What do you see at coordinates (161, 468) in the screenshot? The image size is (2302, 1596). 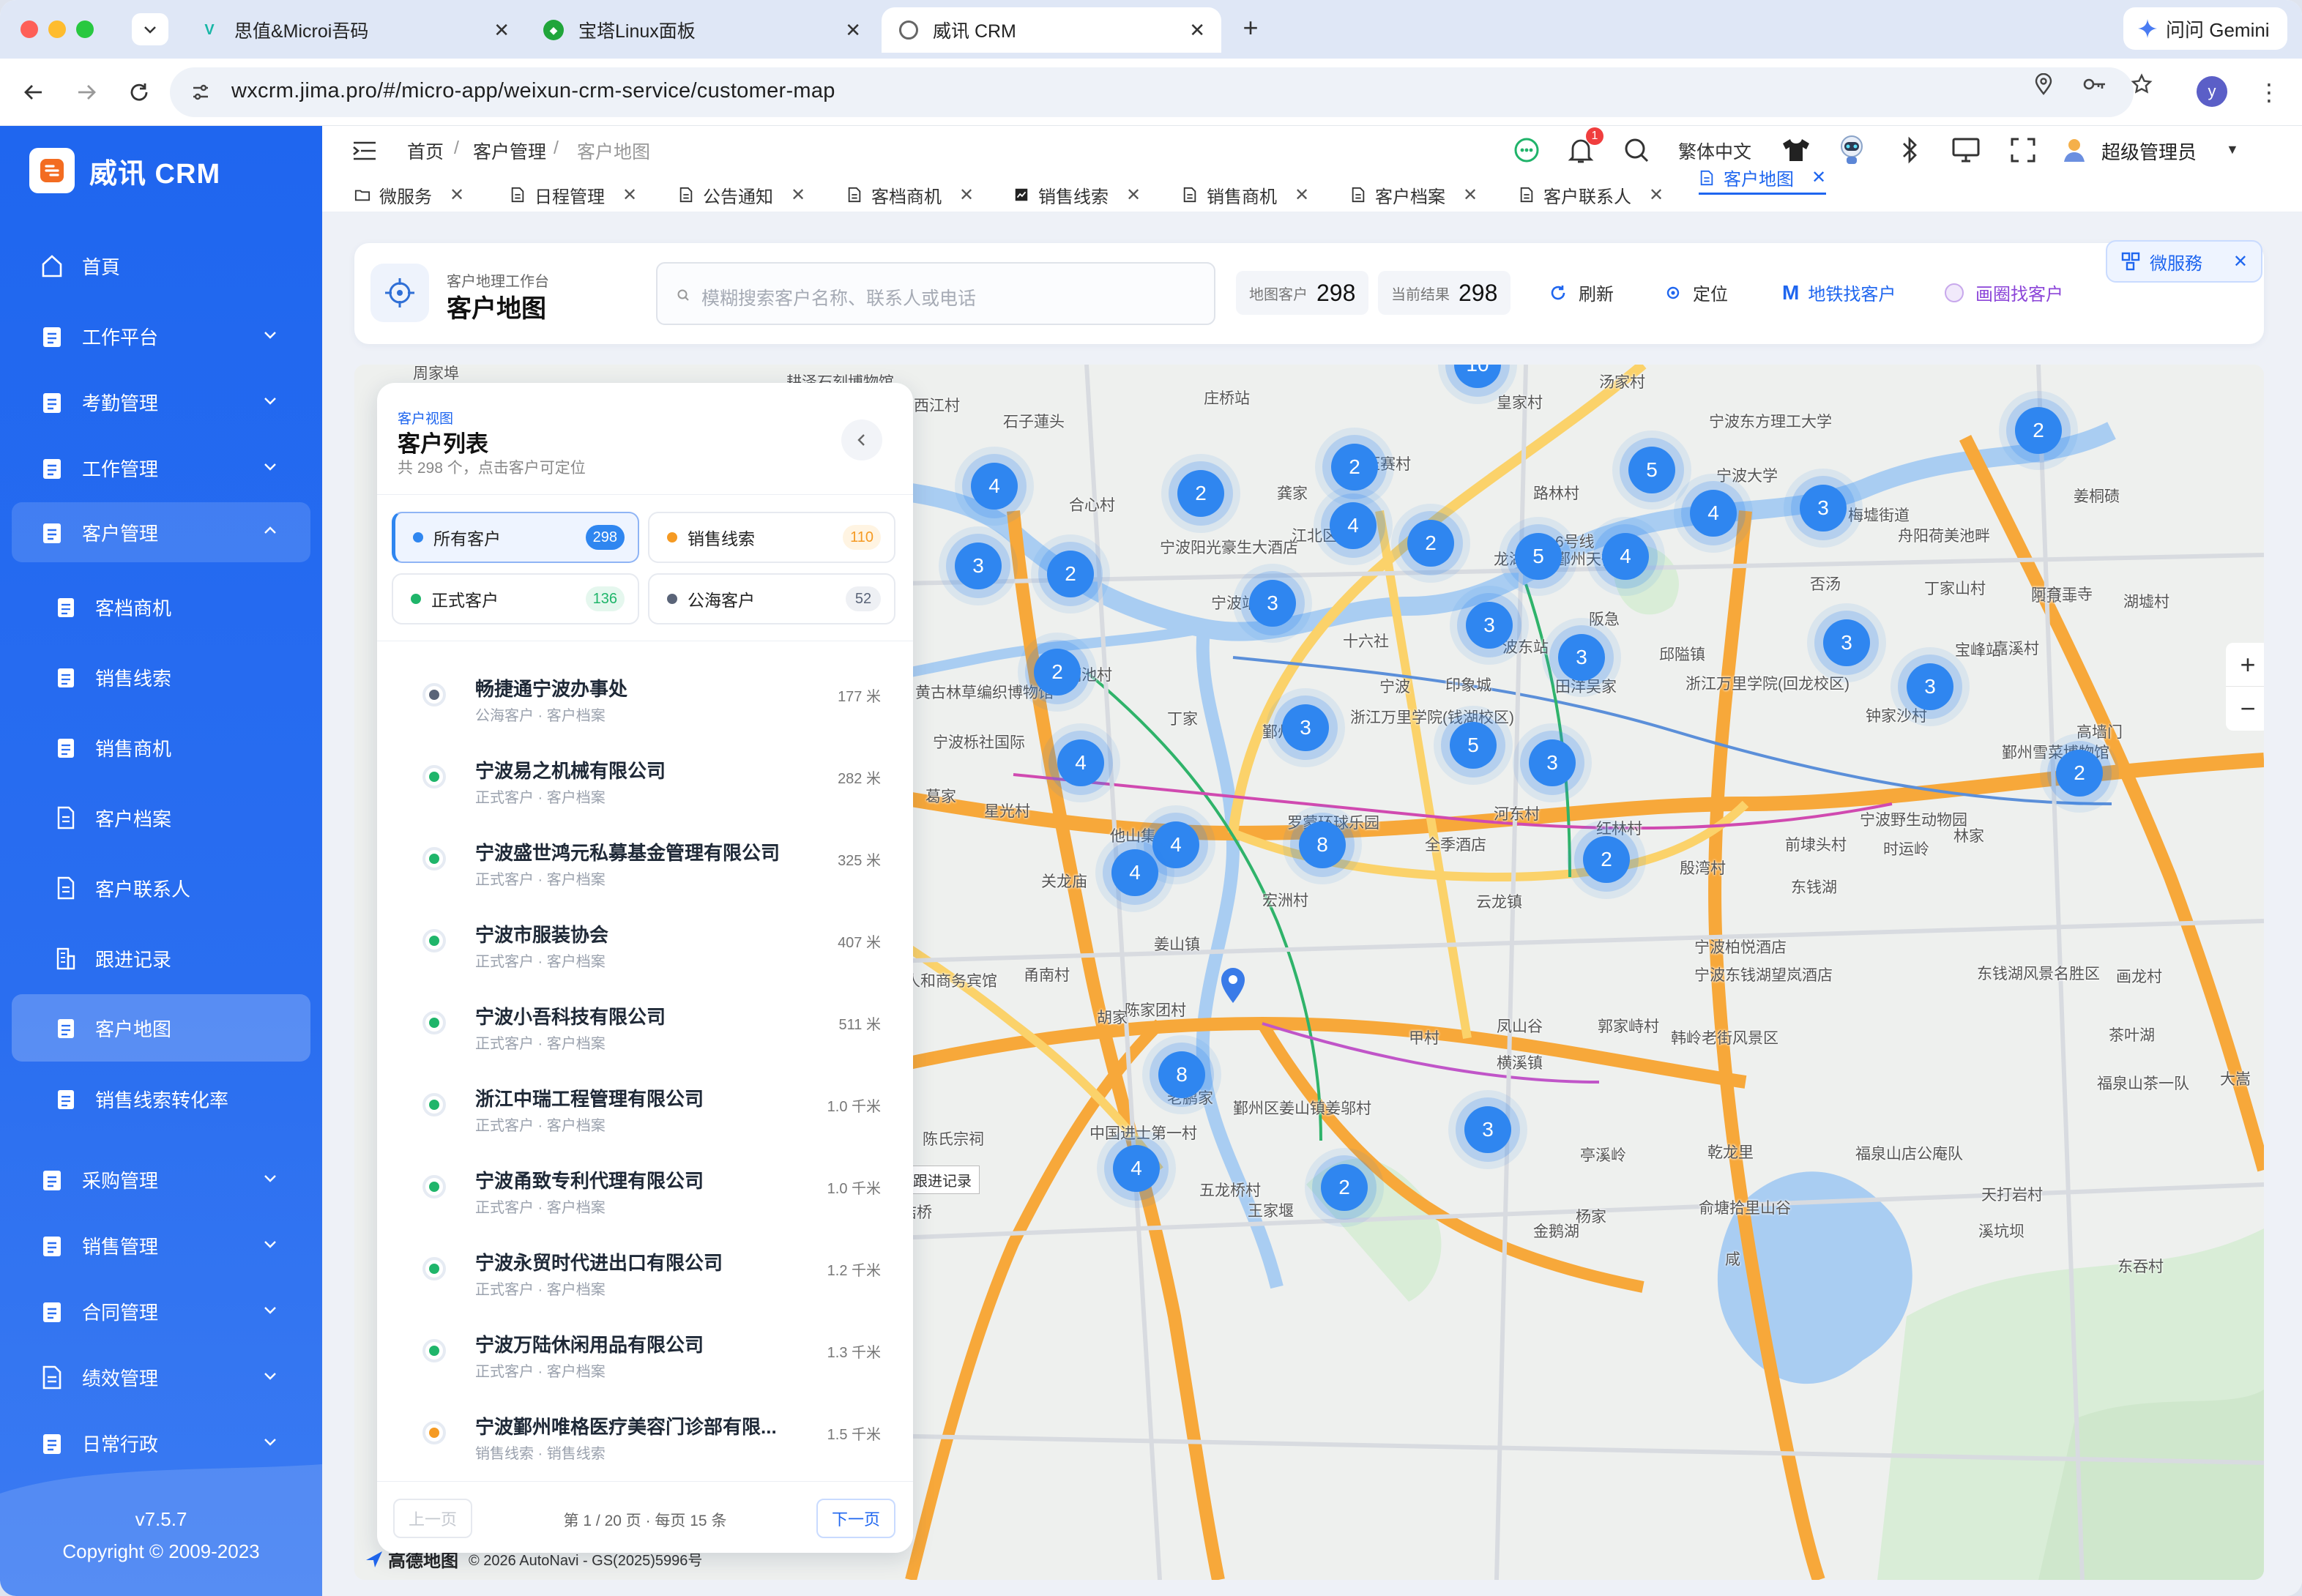 I see `sidebar-item-work: 工作管理` at bounding box center [161, 468].